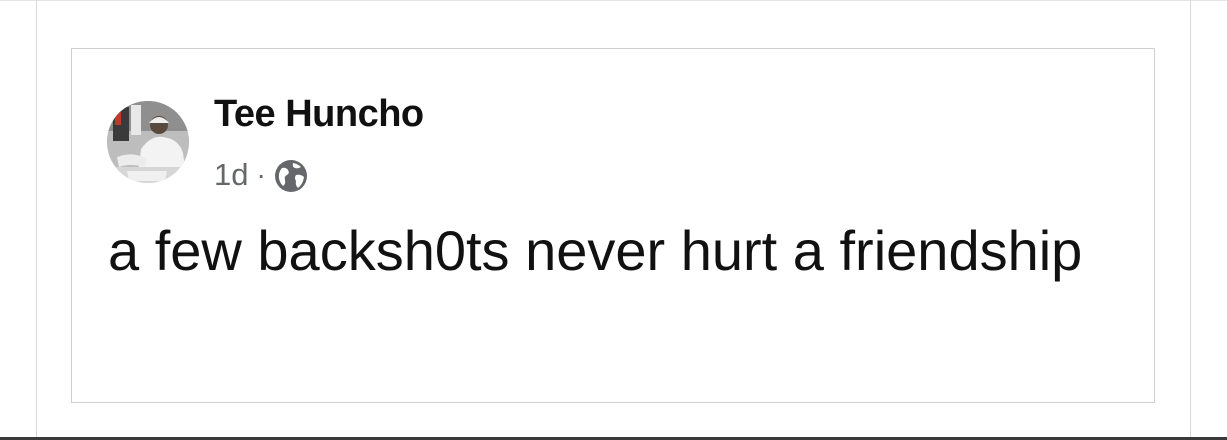 The height and width of the screenshot is (440, 1227). Describe the element at coordinates (1190, 220) in the screenshot. I see `right-column-border` at that location.